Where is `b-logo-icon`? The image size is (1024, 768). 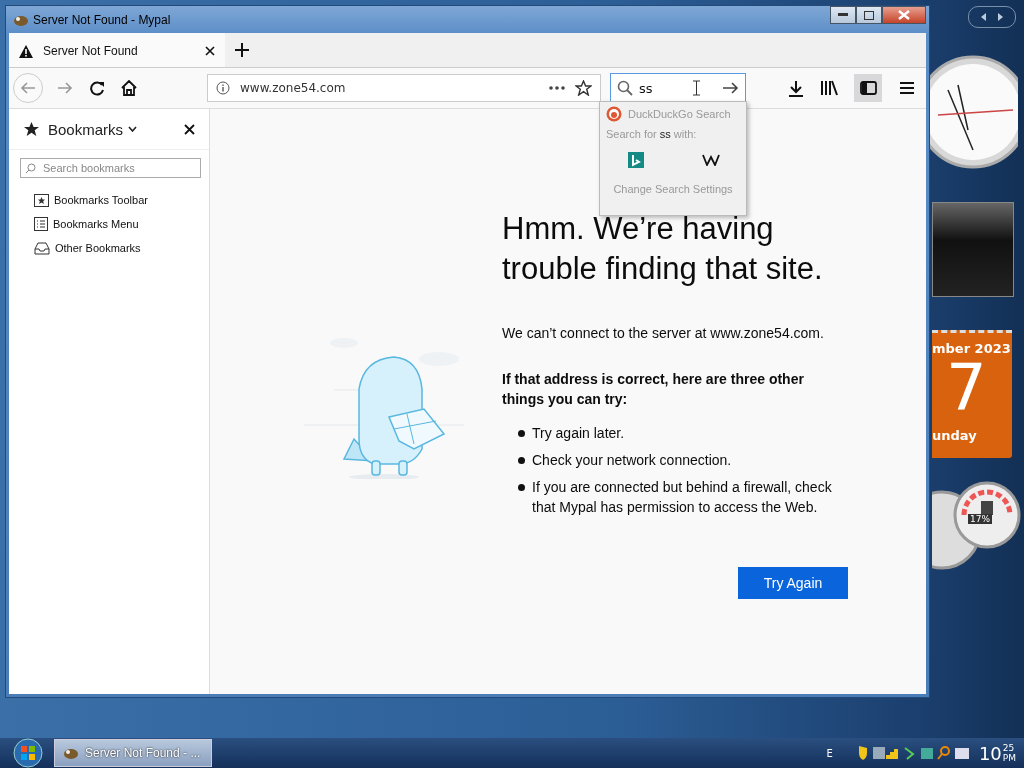 b-logo-icon is located at coordinates (636, 160).